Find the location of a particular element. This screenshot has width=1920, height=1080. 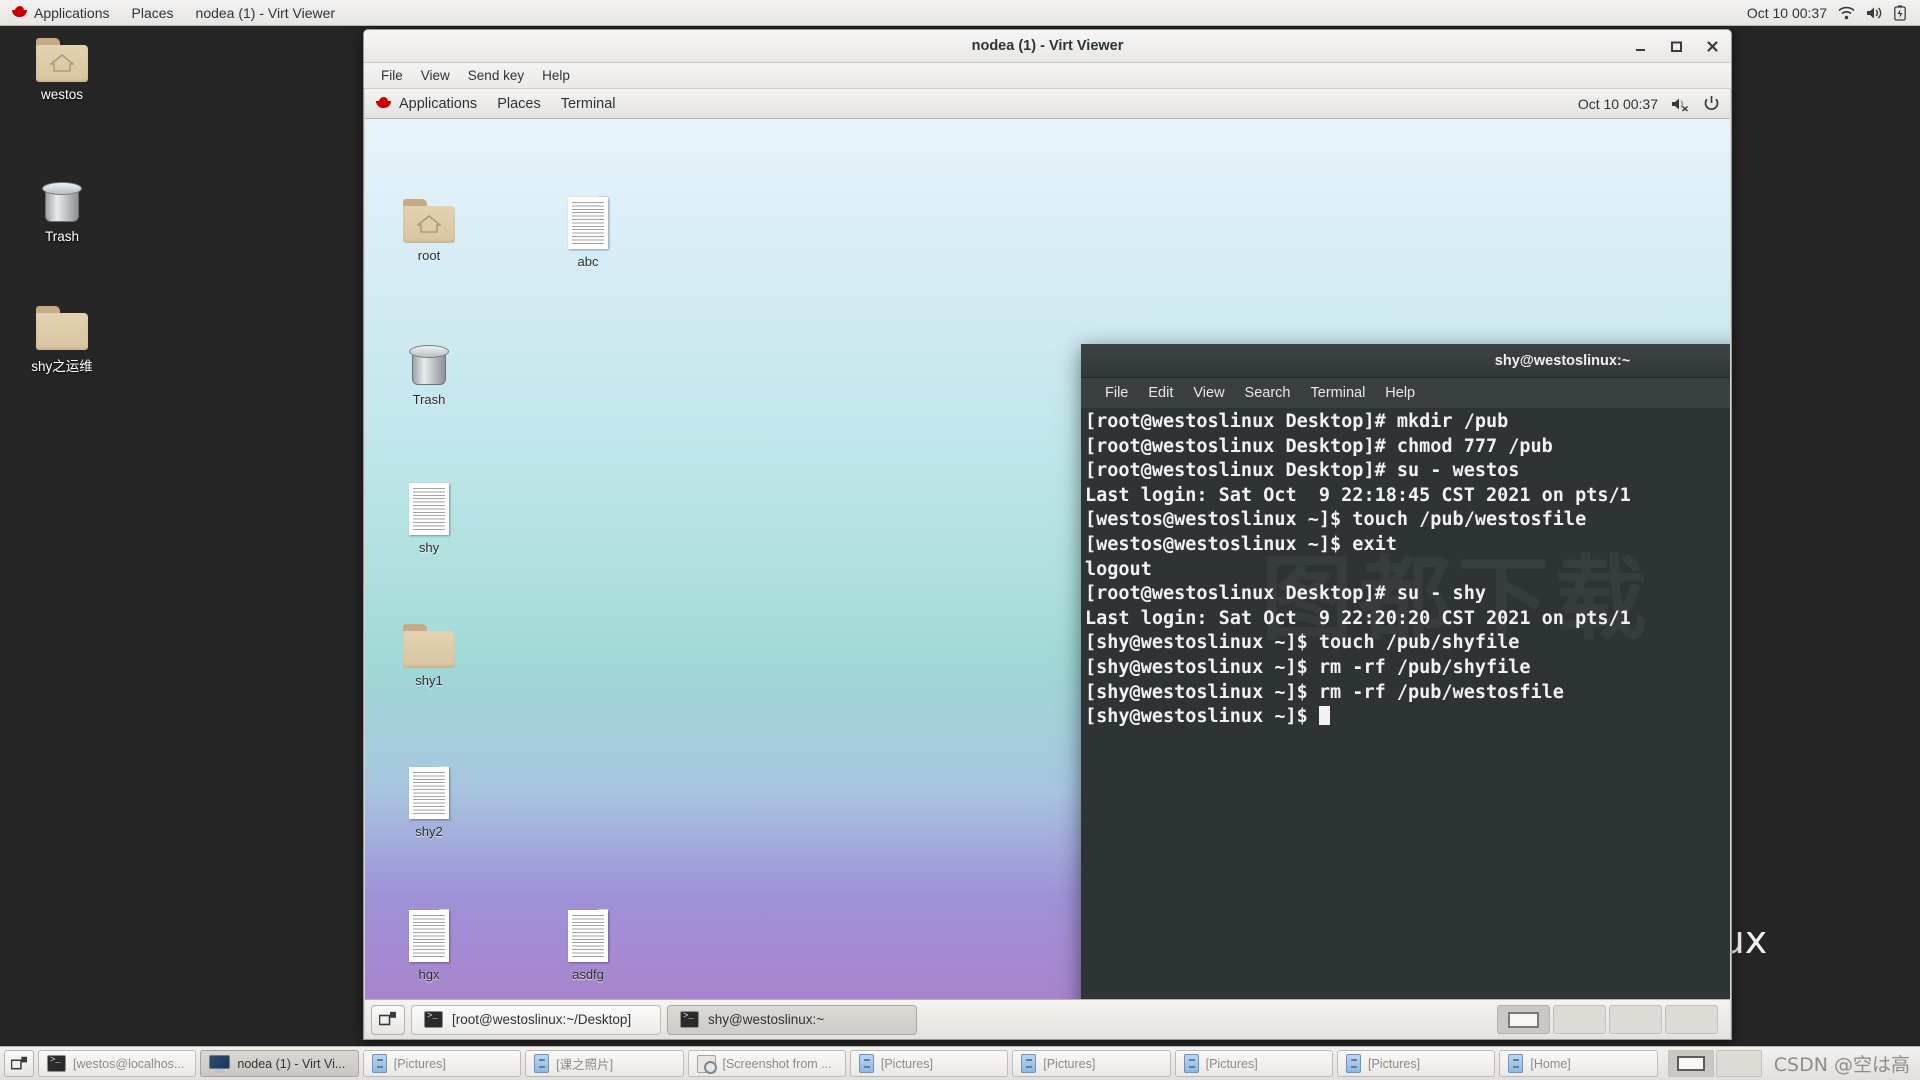

virt-menu-view: View is located at coordinates (435, 76).